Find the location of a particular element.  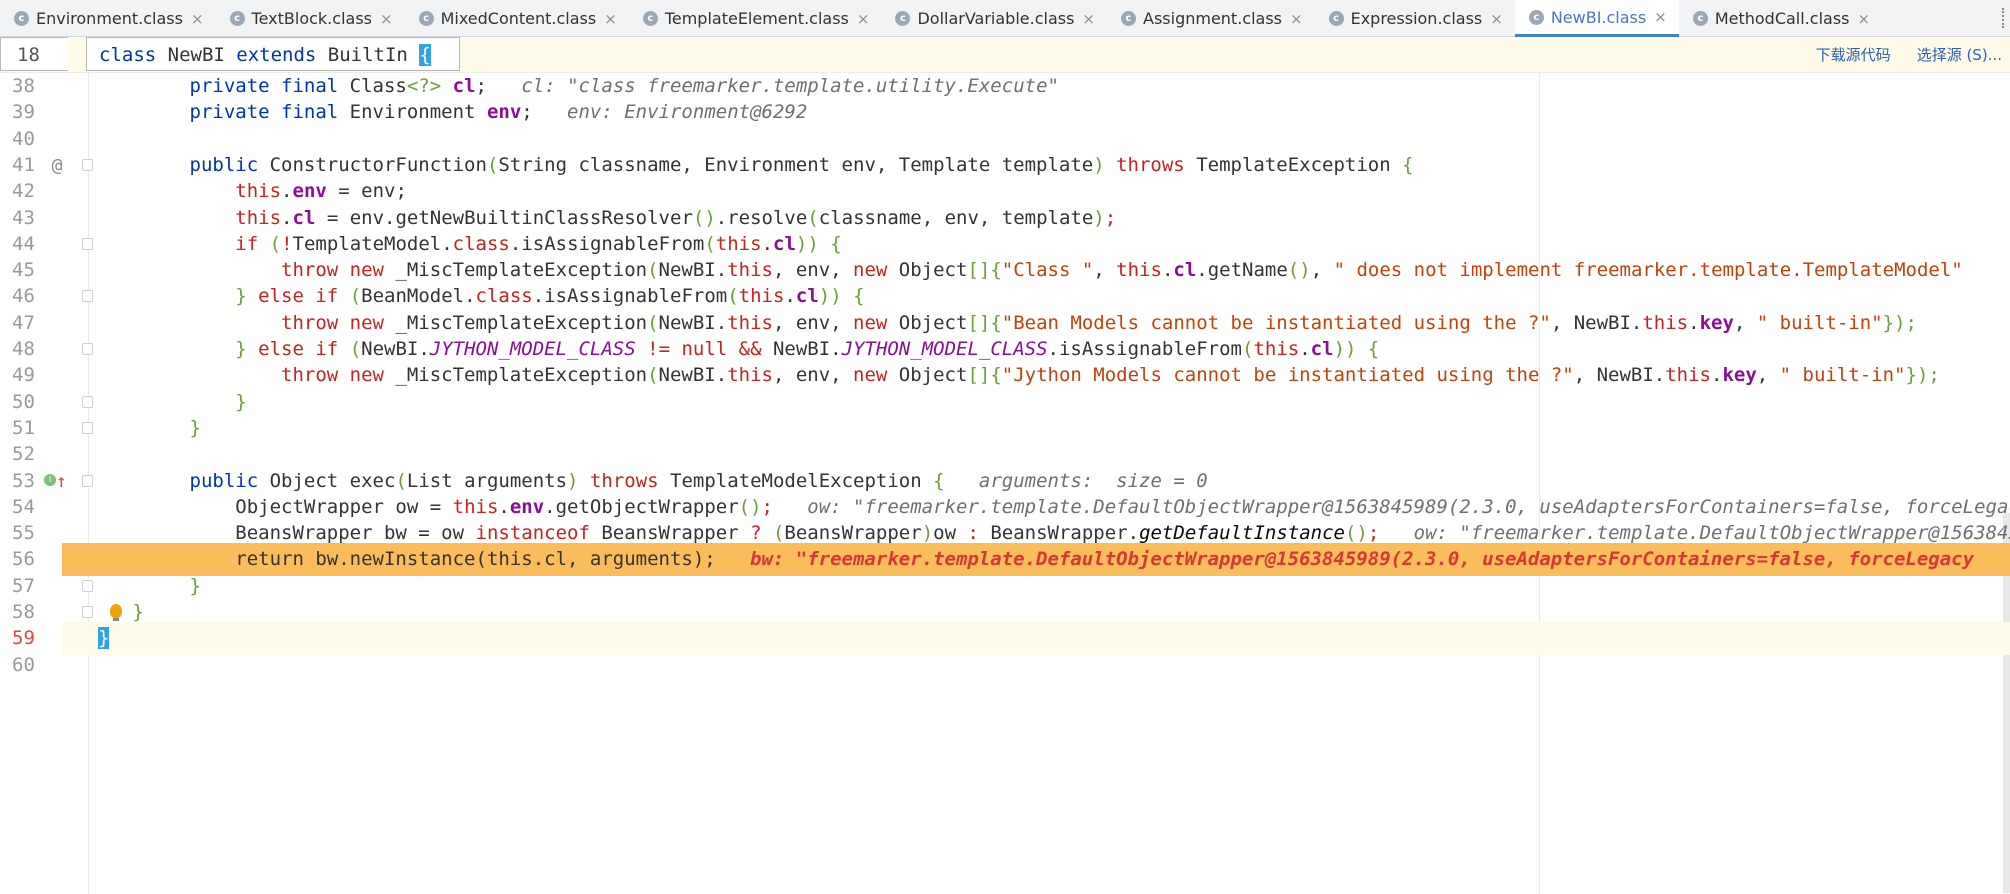

tab-templateelement: c TemplateElement.class × is located at coordinates (755, 18).